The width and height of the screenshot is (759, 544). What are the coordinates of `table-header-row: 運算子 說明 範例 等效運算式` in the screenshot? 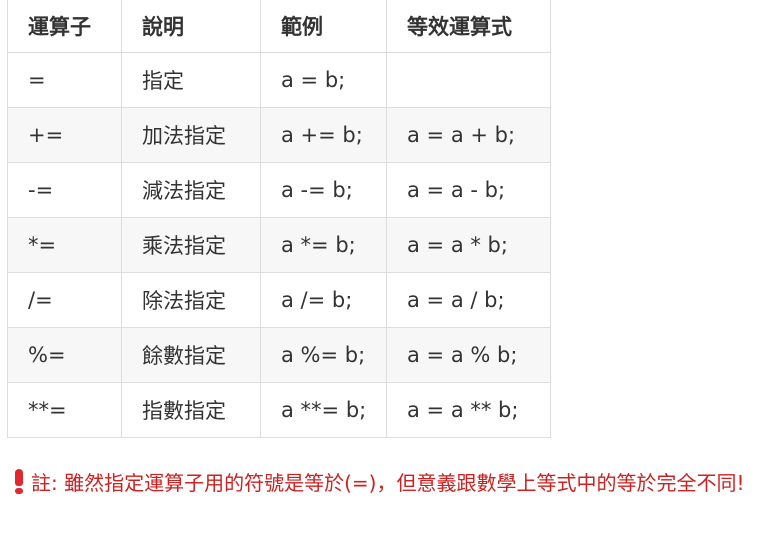 It's located at (279, 26).